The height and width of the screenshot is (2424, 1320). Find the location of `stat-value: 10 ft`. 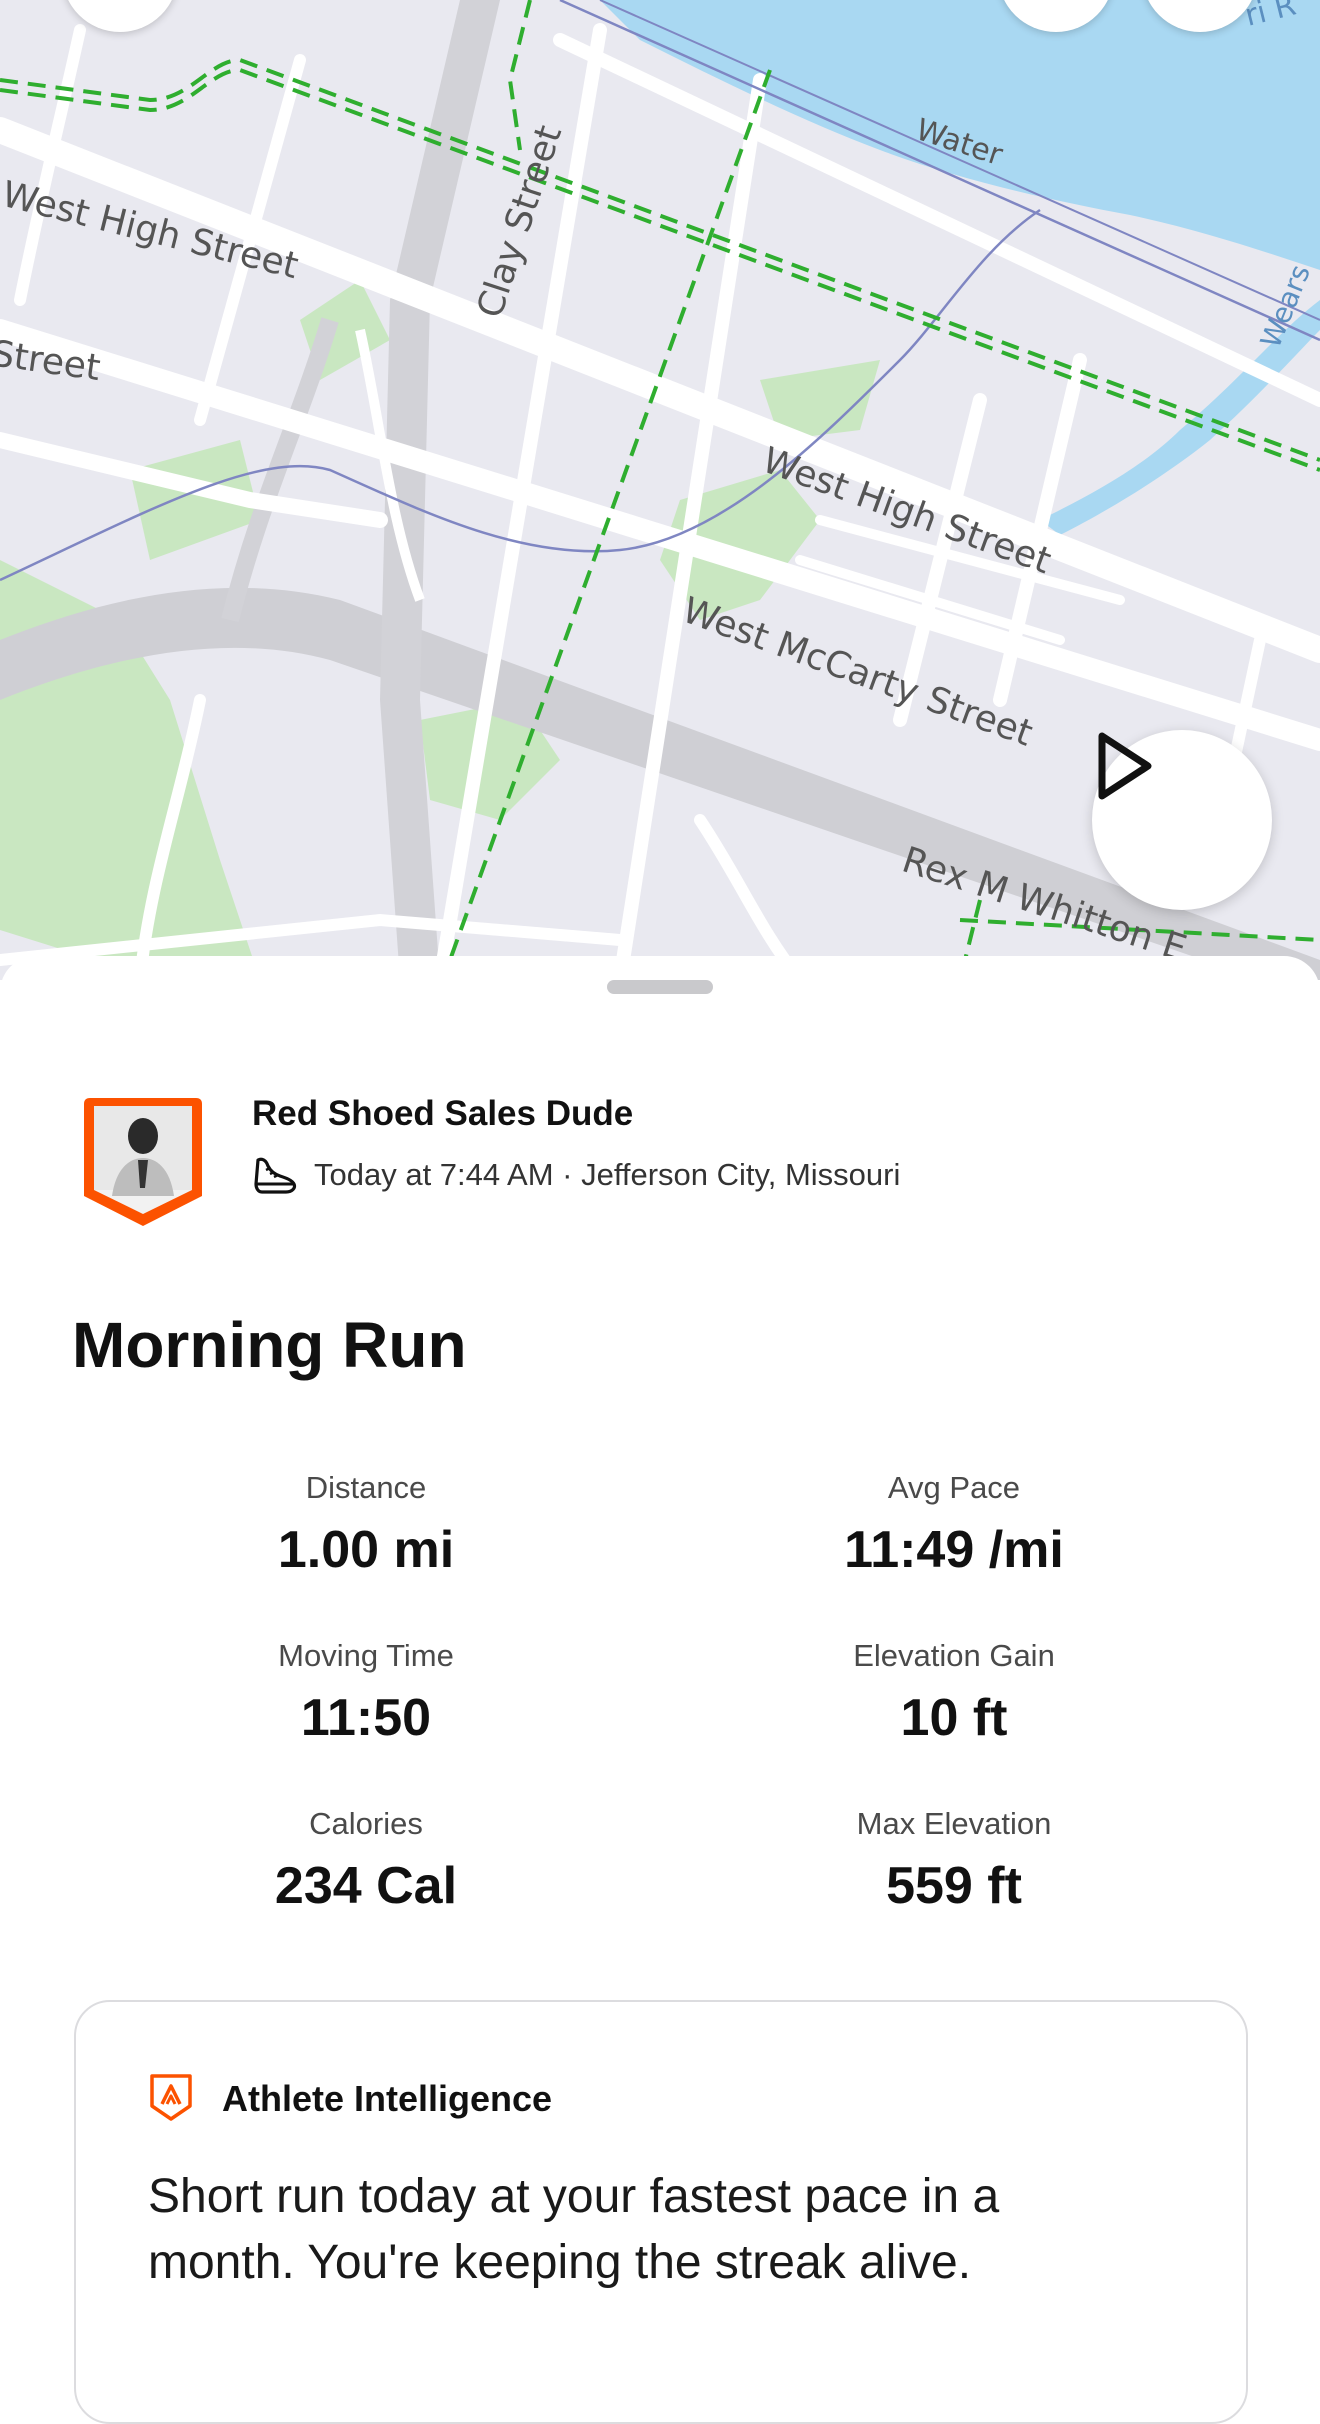

stat-value: 10 ft is located at coordinates (954, 1718).